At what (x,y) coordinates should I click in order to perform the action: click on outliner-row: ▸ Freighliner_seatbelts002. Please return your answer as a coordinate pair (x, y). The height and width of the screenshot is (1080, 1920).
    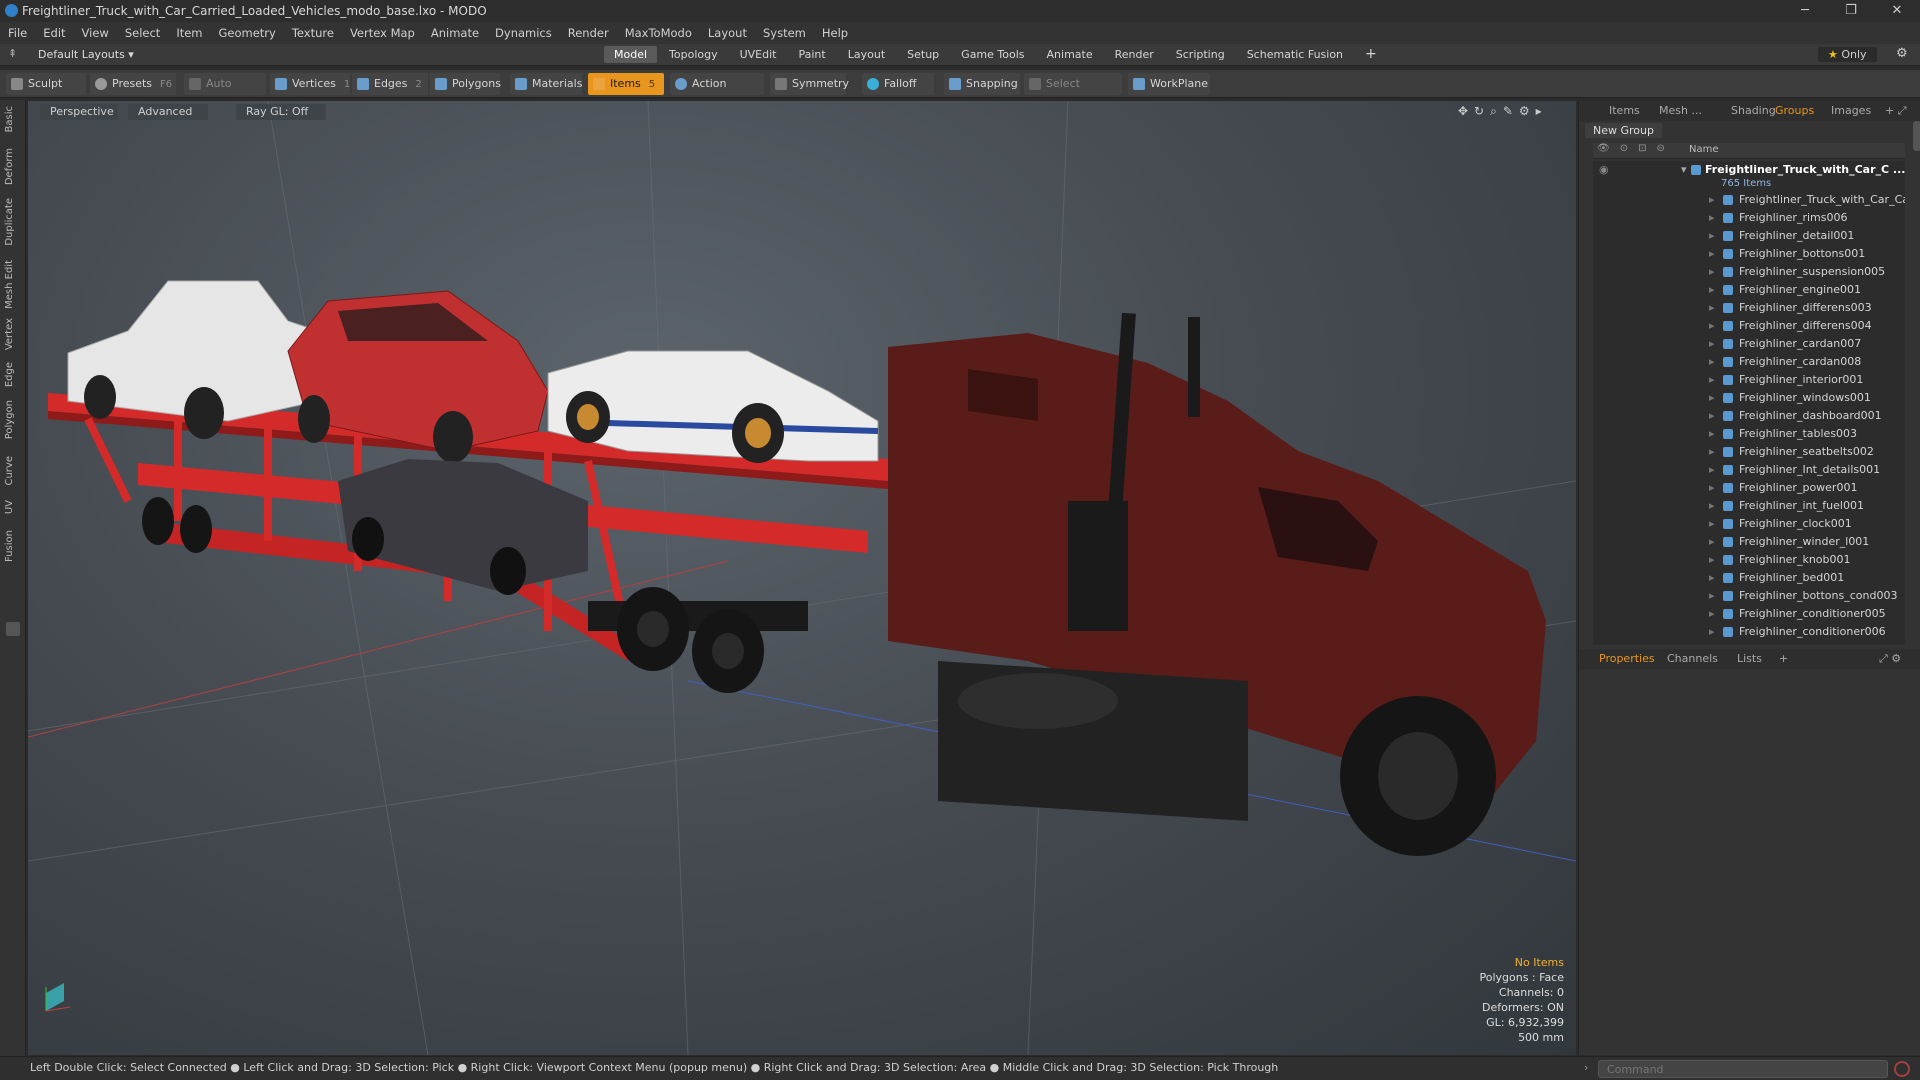
    Looking at the image, I should click on (1749, 452).